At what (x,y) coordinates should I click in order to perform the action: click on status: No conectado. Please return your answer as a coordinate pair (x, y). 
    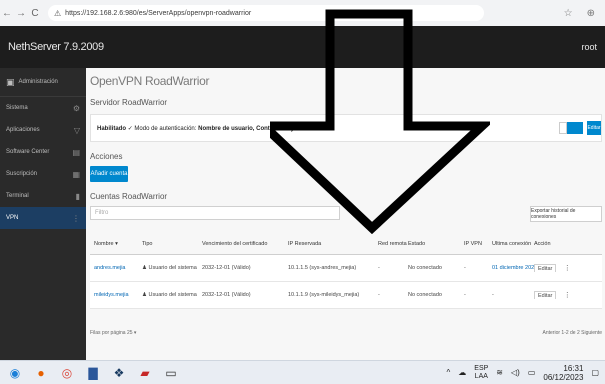
    Looking at the image, I should click on (425, 295).